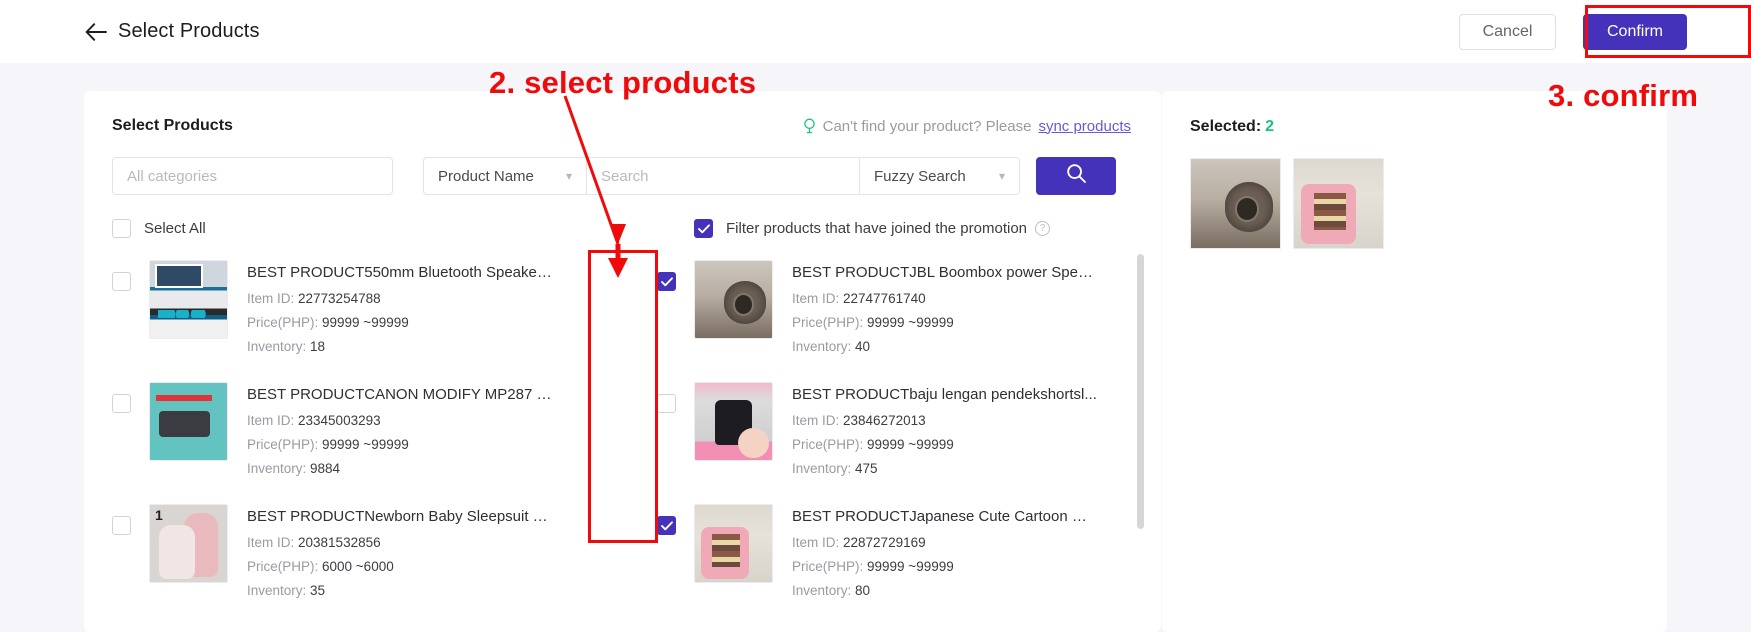 The height and width of the screenshot is (632, 1751). Describe the element at coordinates (1270, 126) in the screenshot. I see `selected-count: 2` at that location.